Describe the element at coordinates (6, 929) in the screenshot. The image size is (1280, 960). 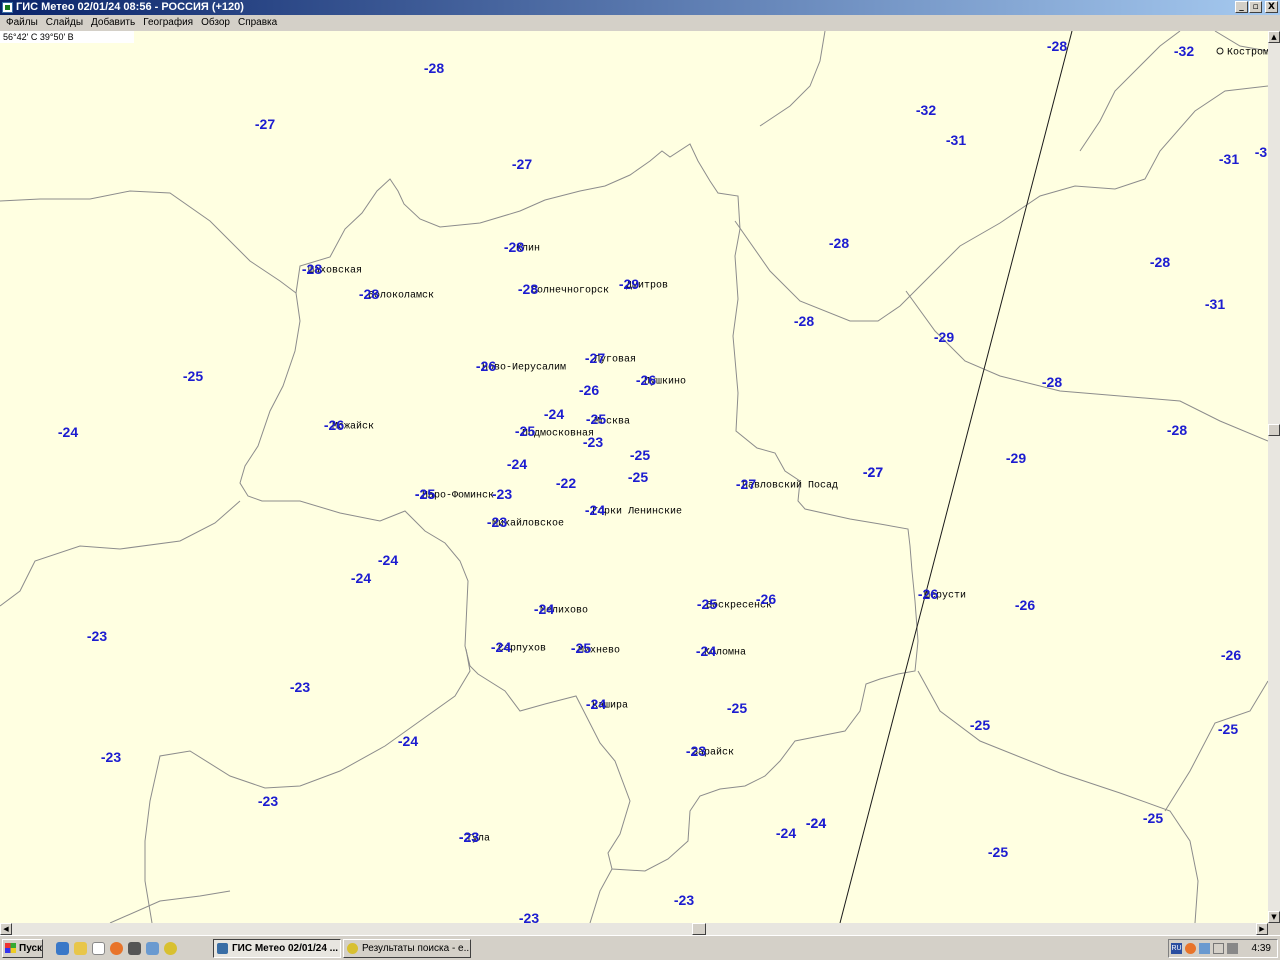
I see `scroll-left-button: ◀` at that location.